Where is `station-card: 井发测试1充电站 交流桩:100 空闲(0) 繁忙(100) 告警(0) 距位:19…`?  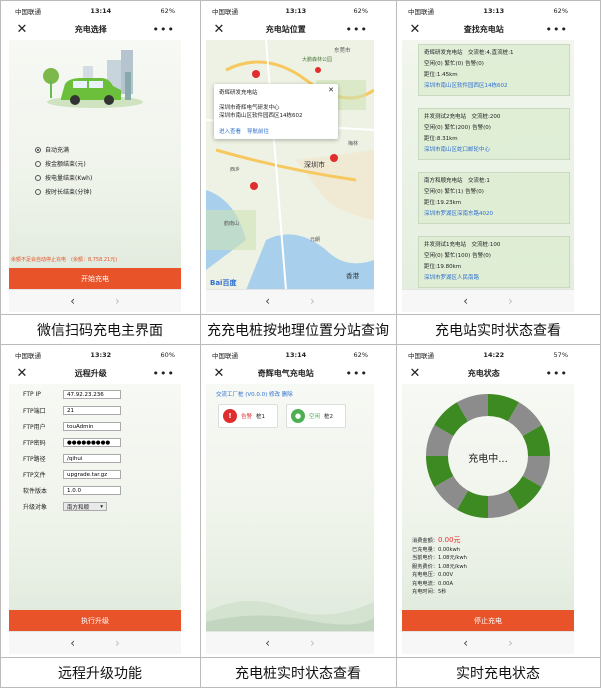 station-card: 井发测试1充电站 交流桩:100 空闲(0) 繁忙(100) 告警(0) 距位:19… is located at coordinates (494, 262).